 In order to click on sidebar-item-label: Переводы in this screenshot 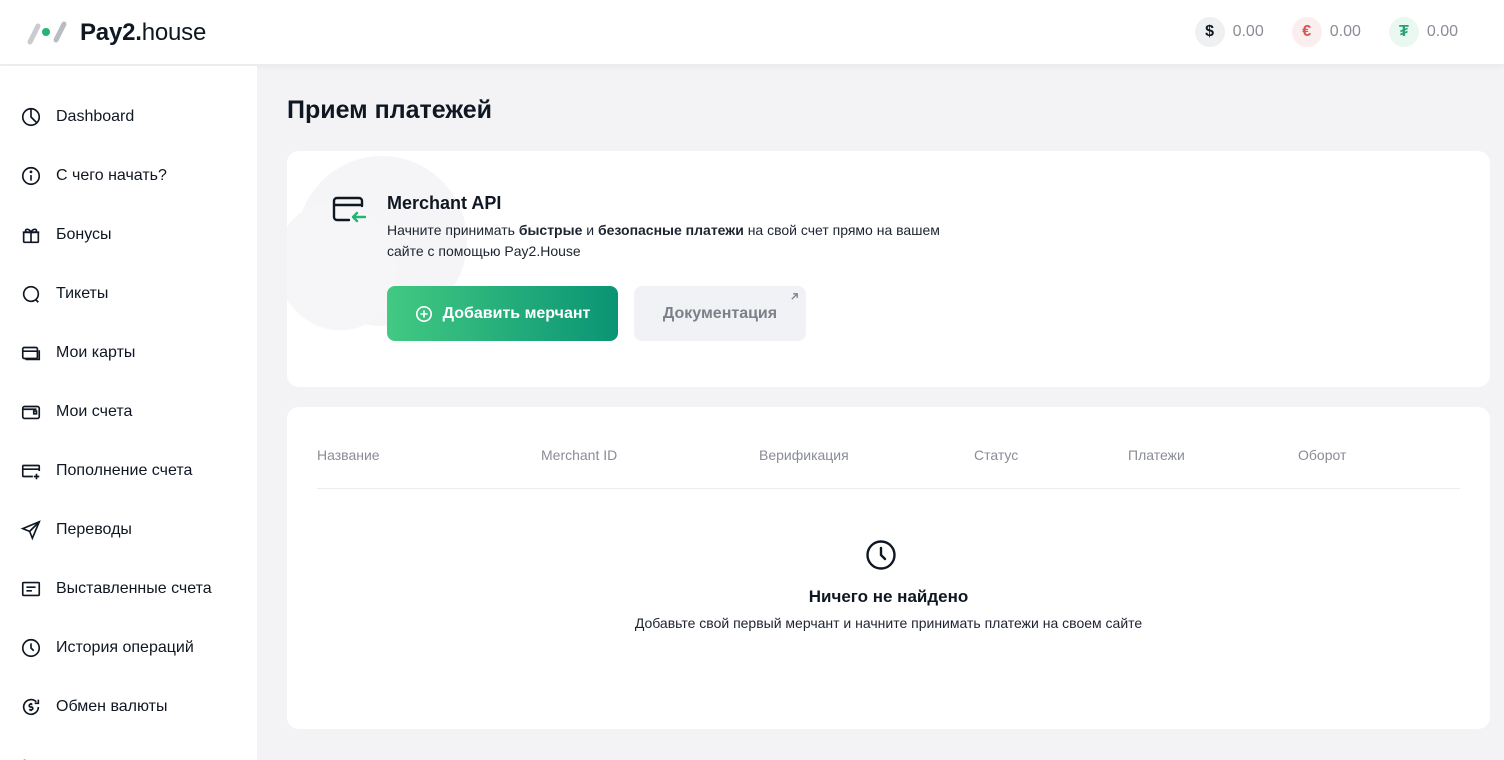, I will do `click(94, 529)`.